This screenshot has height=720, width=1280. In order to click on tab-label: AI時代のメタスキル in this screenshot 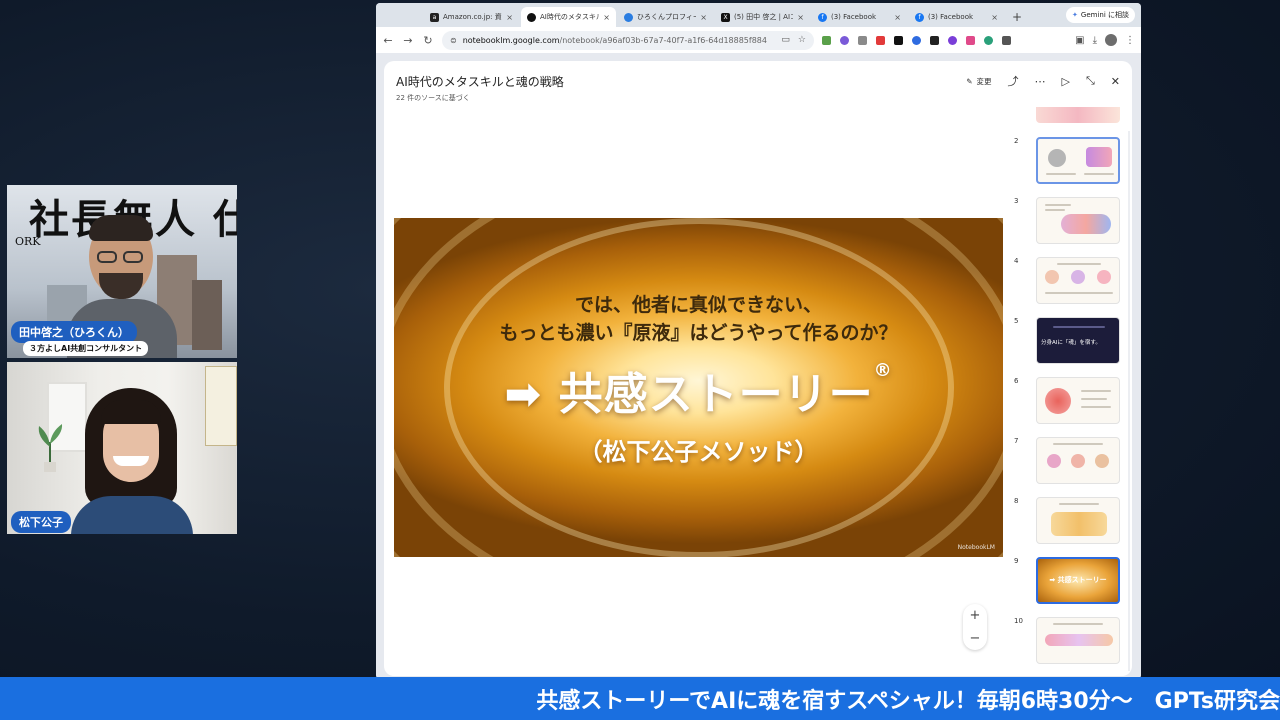, I will do `click(570, 17)`.